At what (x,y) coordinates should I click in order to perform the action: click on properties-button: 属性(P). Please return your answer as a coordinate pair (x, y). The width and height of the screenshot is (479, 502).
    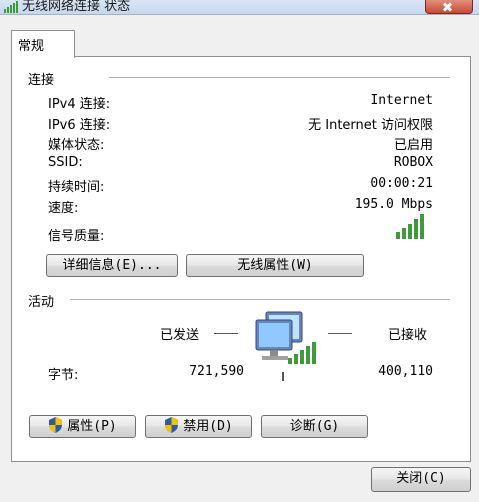
    Looking at the image, I should click on (82, 426).